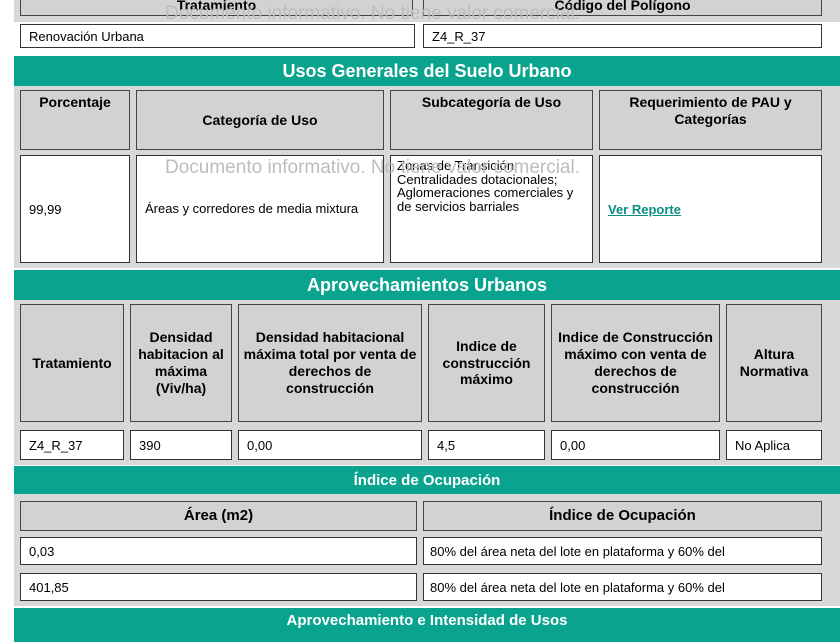 The width and height of the screenshot is (840, 642). Describe the element at coordinates (622, 8) in the screenshot. I see `header-codigo-poligono: Código del Polígono` at that location.